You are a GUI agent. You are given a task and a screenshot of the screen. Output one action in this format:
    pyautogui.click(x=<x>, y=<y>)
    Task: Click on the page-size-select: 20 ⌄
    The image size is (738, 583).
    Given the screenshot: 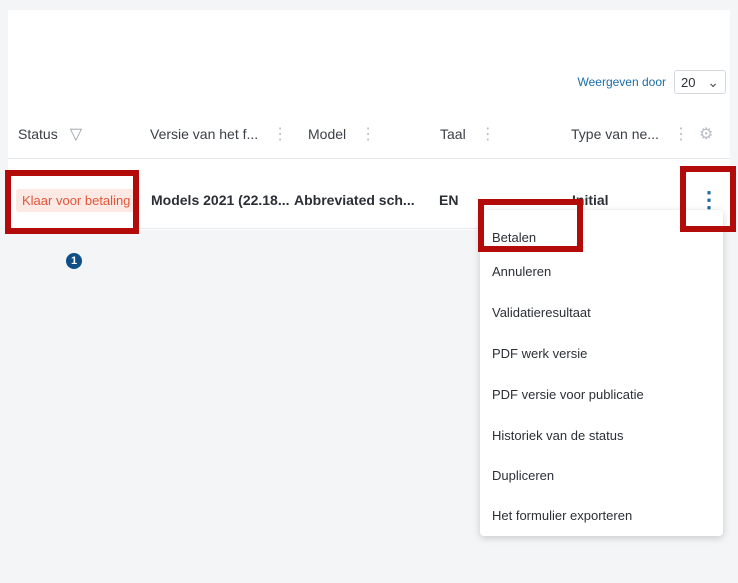 What is the action you would take?
    pyautogui.click(x=700, y=82)
    